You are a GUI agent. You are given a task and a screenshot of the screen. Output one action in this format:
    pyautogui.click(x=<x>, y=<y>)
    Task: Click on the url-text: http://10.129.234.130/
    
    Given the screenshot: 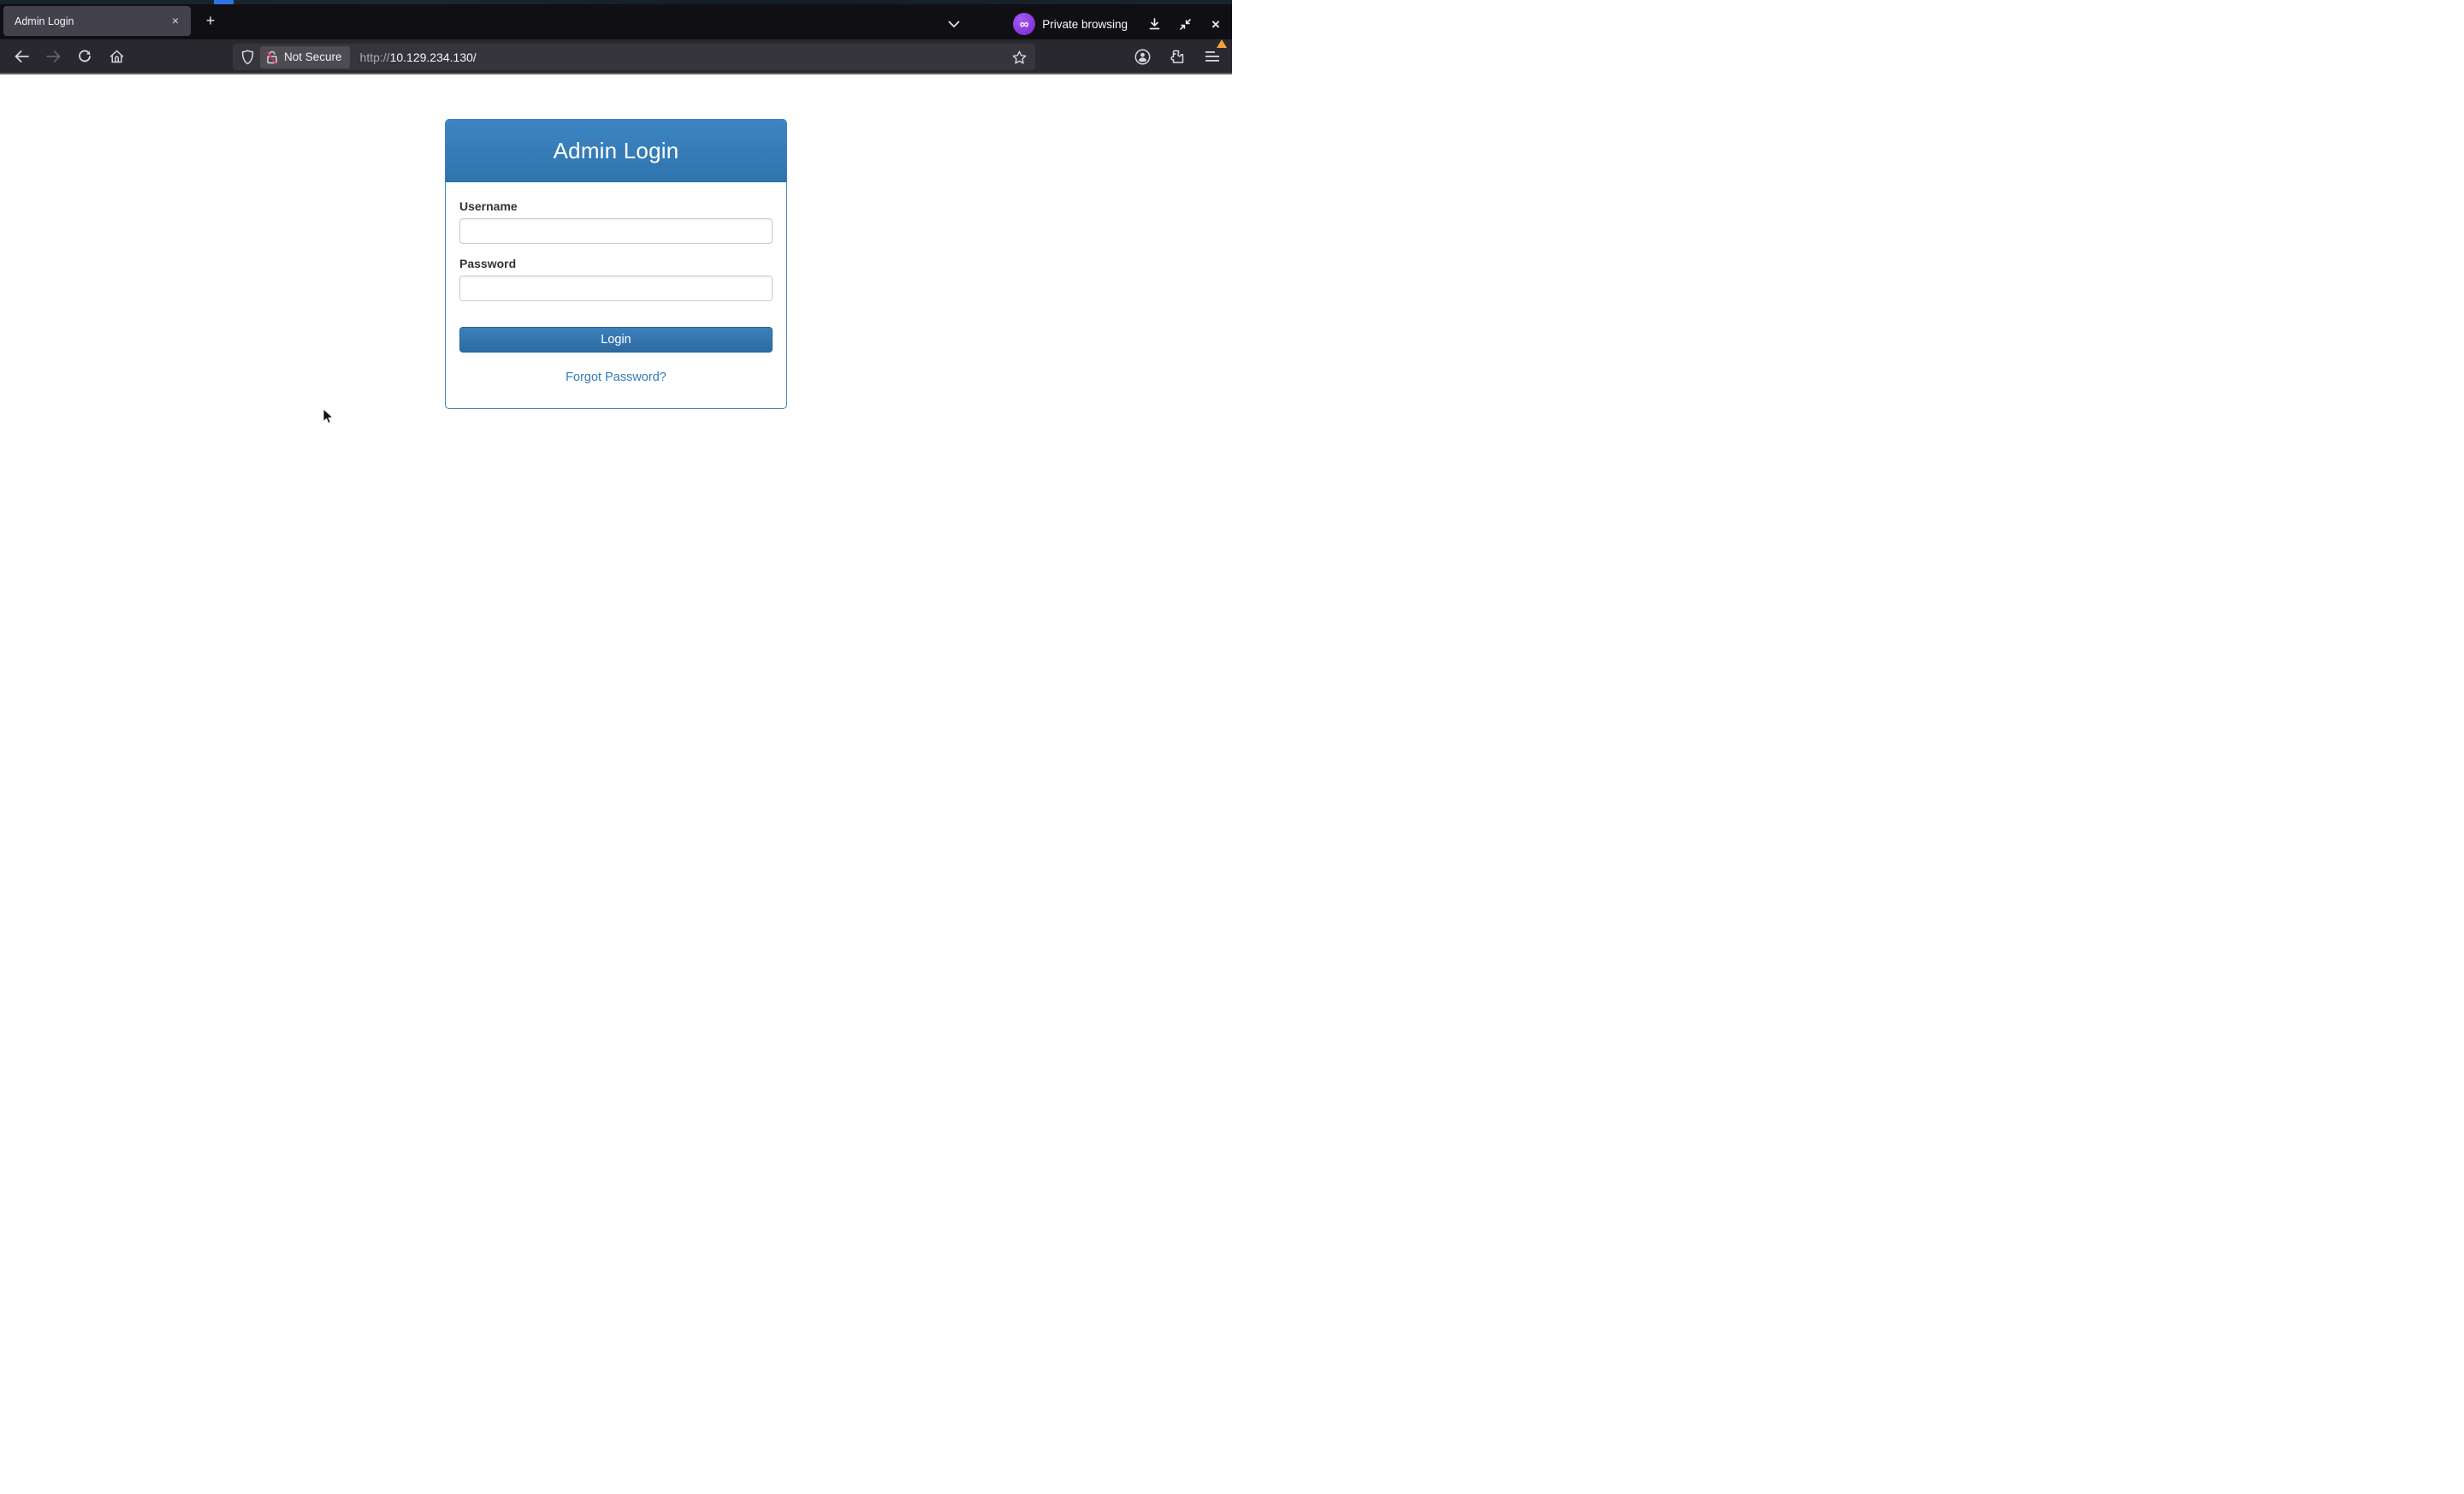 What is the action you would take?
    pyautogui.click(x=418, y=57)
    